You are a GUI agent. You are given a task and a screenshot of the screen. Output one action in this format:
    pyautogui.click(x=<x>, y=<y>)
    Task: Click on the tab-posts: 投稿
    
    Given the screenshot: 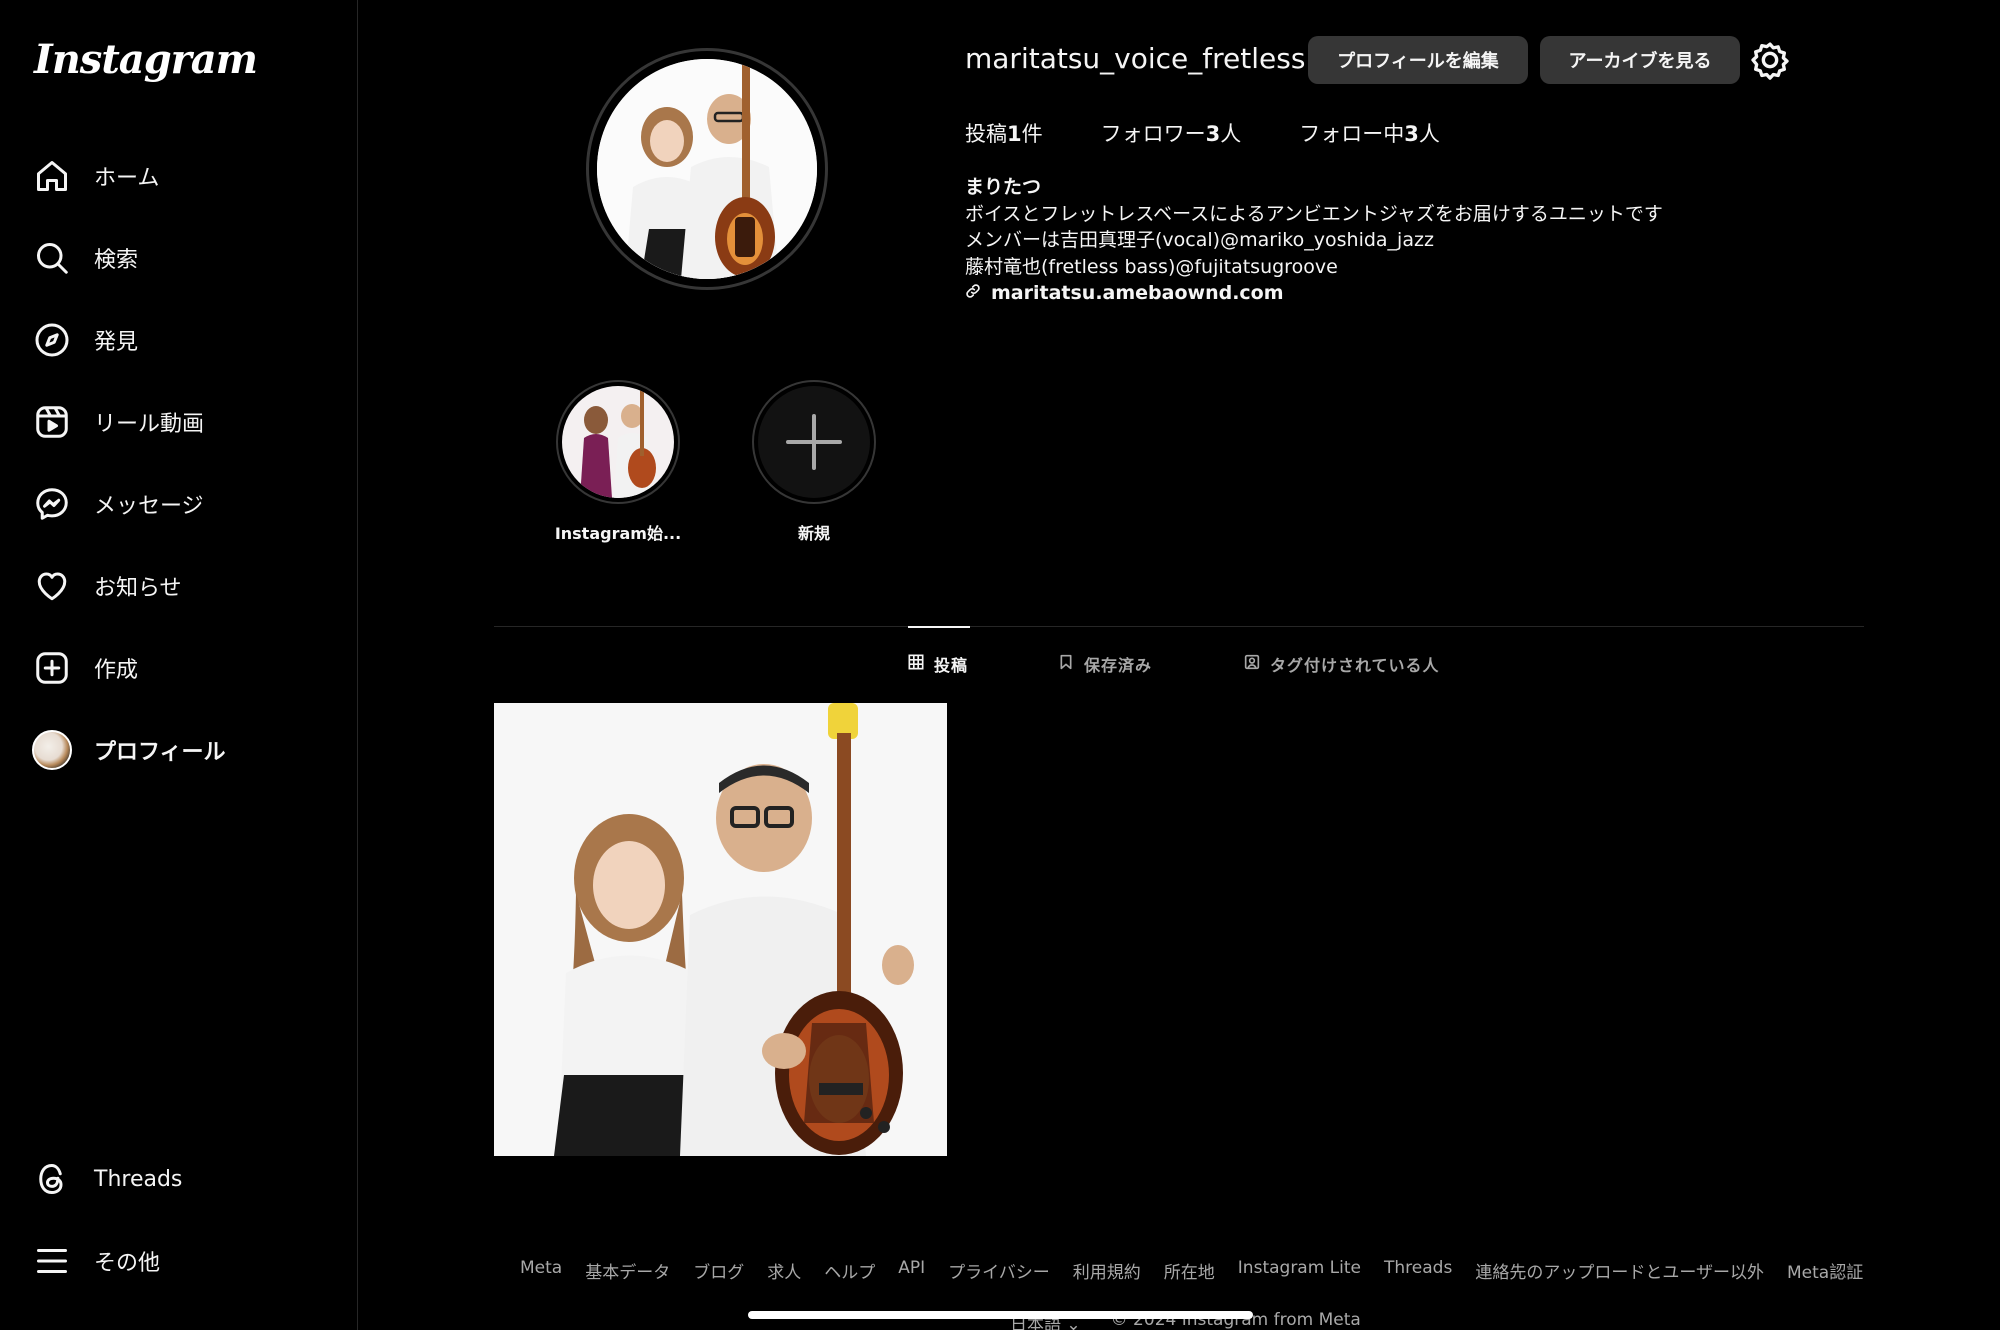 What is the action you would take?
    pyautogui.click(x=938, y=664)
    